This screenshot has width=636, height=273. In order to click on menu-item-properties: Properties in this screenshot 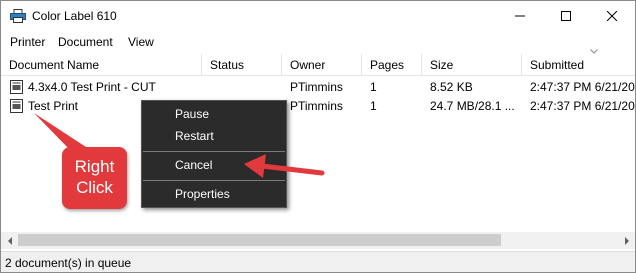, I will do `click(214, 194)`.